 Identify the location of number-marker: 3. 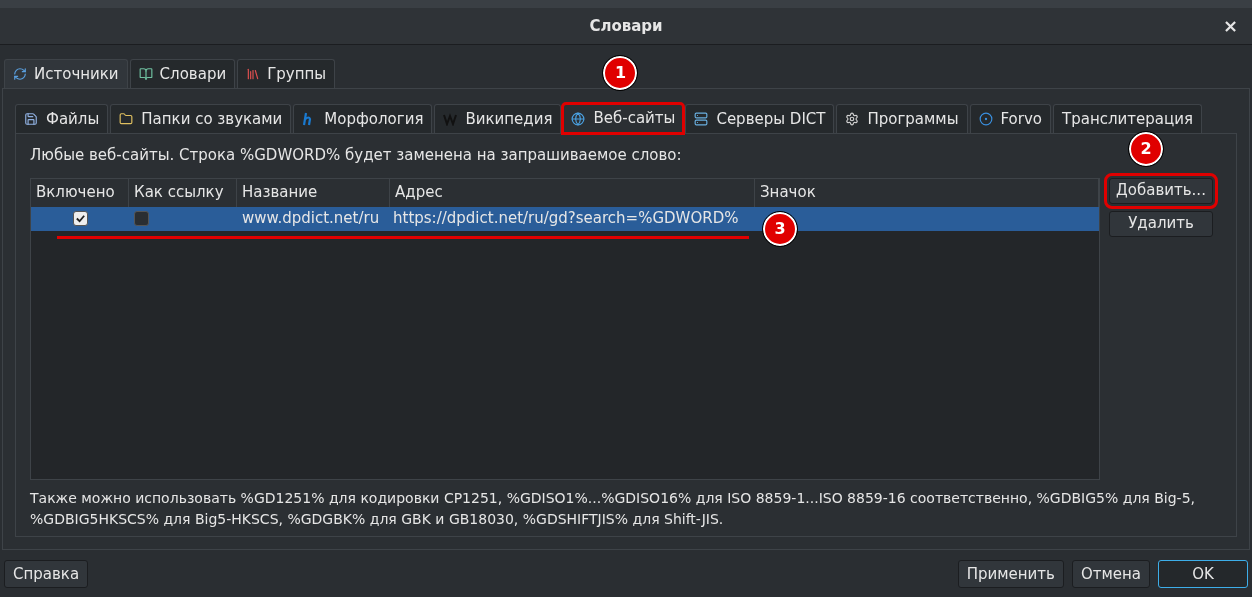
(780, 228).